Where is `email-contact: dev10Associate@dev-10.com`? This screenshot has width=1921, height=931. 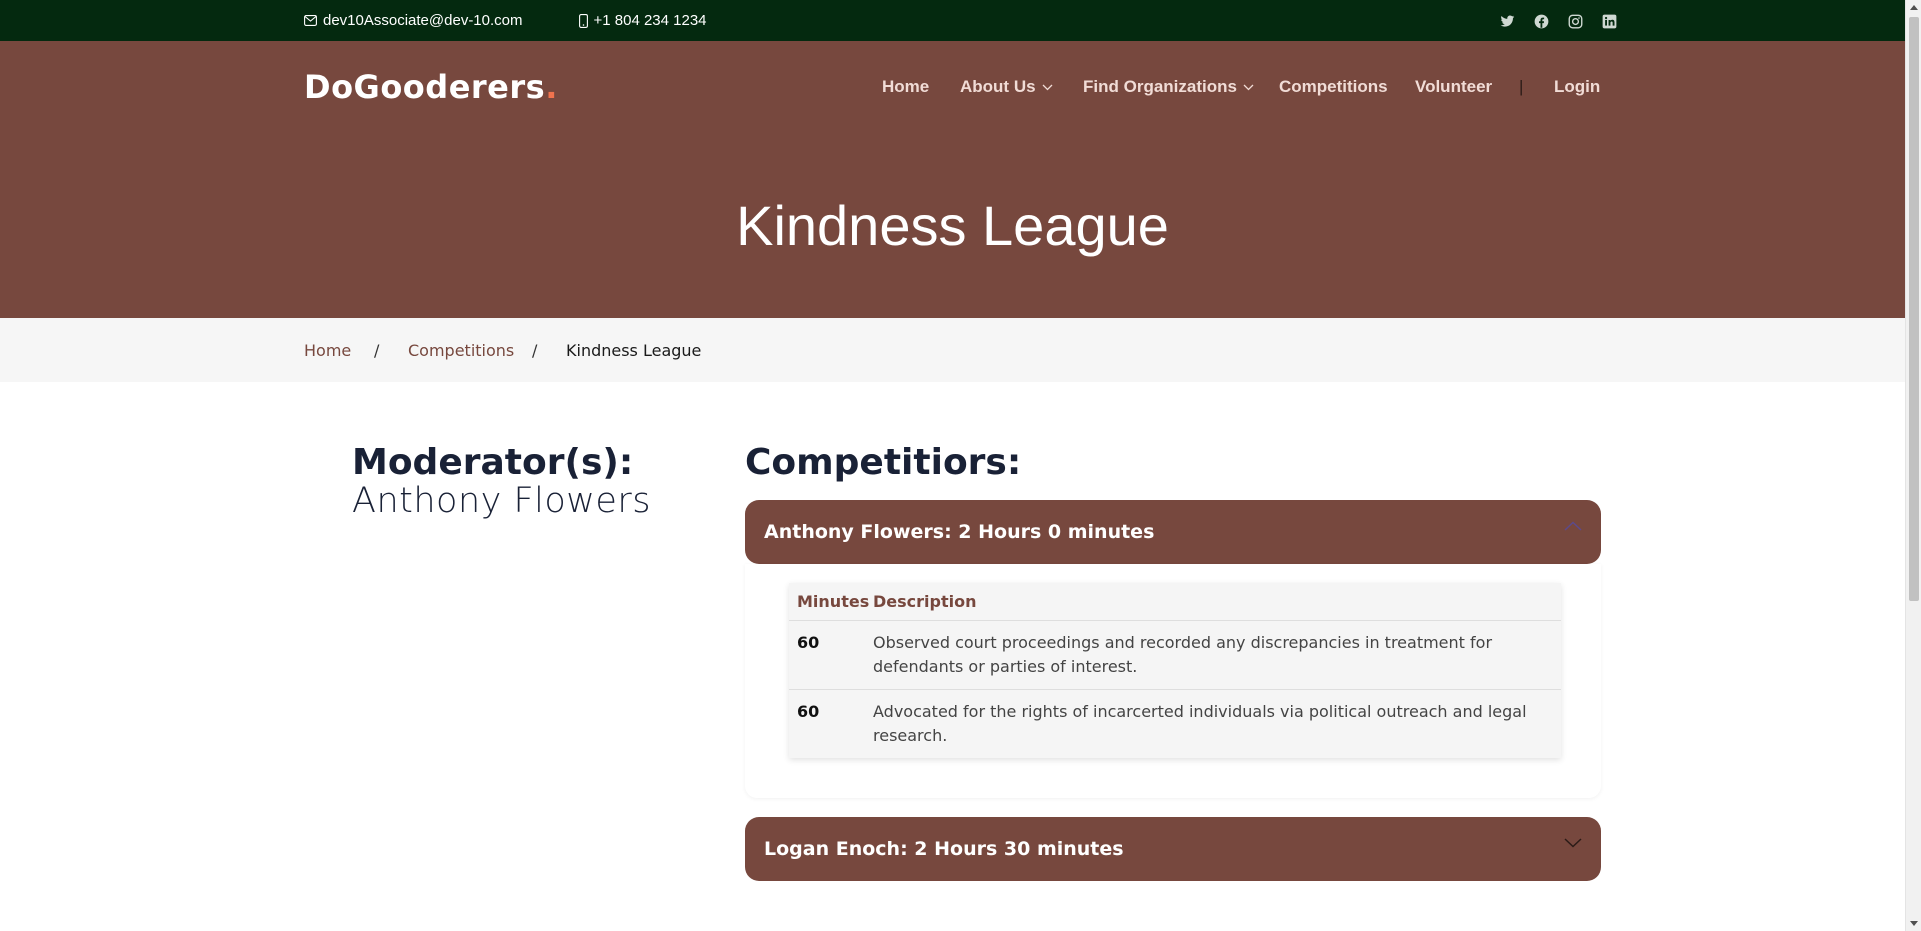 email-contact: dev10Associate@dev-10.com is located at coordinates (427, 20).